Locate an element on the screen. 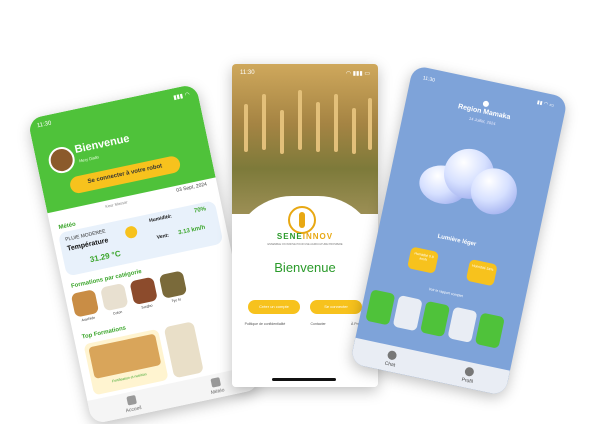 The image size is (589, 424). greeting-title: Bienvenue is located at coordinates (102, 144).